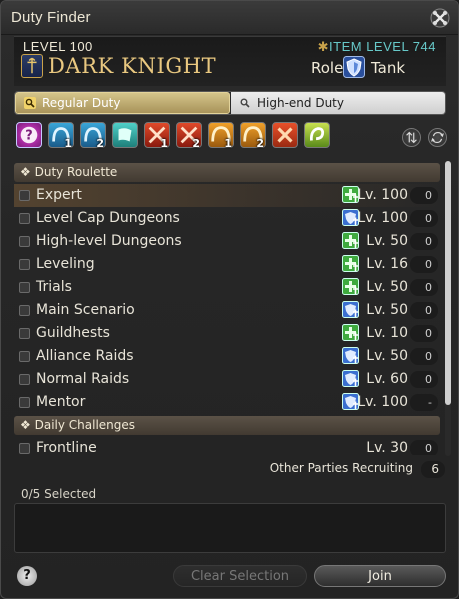 The width and height of the screenshot is (459, 599). I want to click on raid-icon: 2, so click(253, 136).